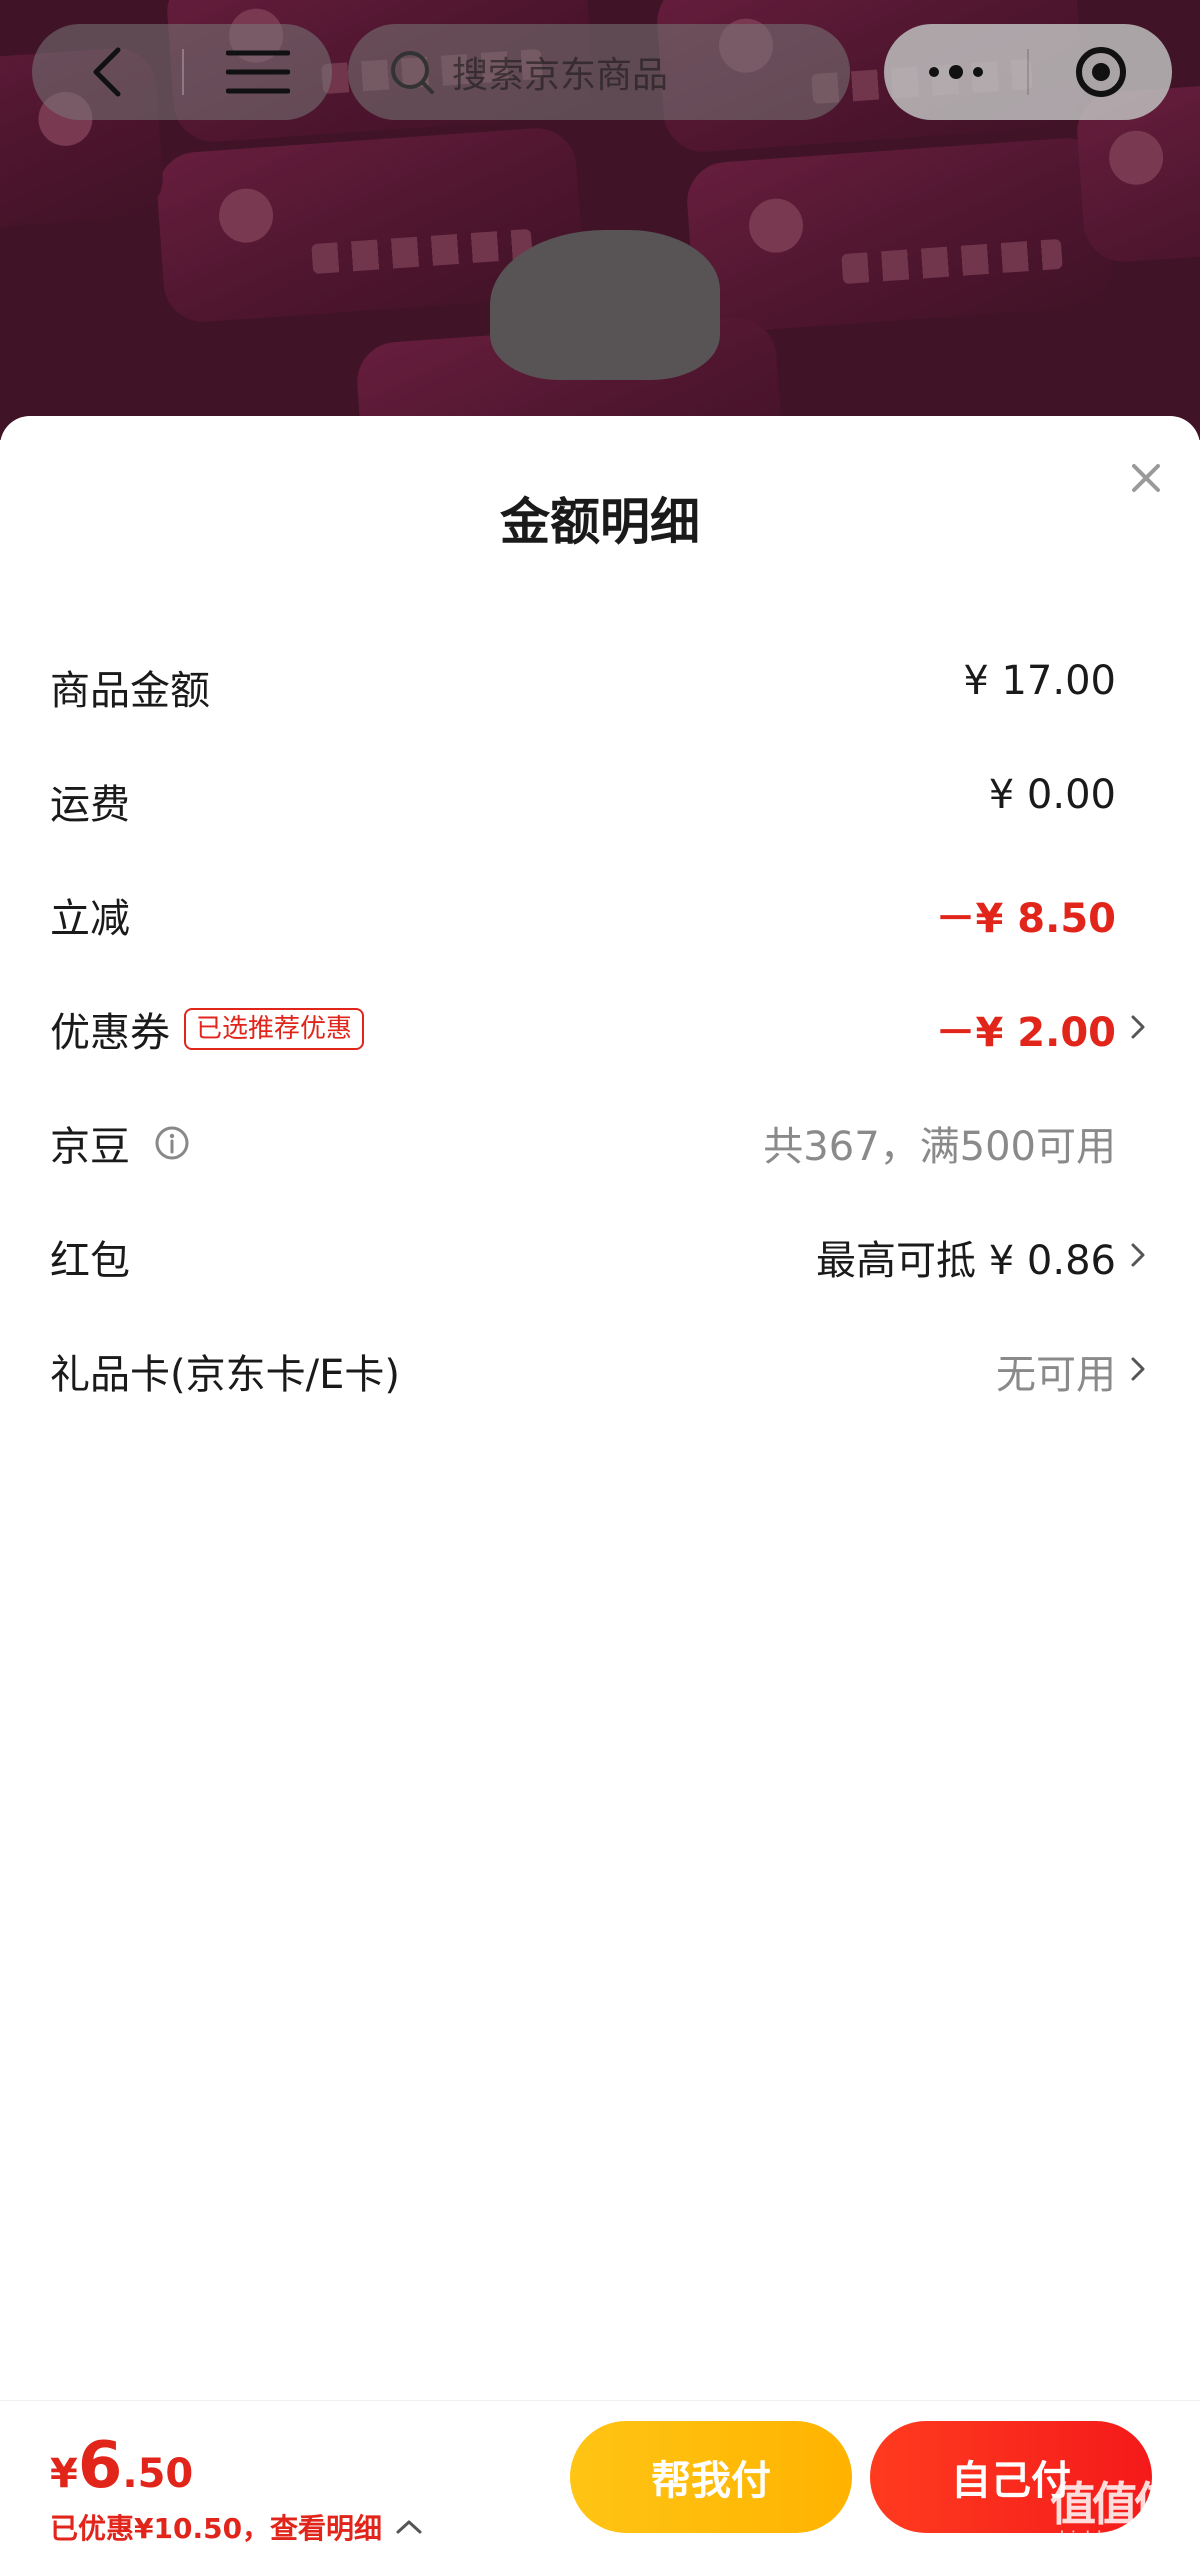 This screenshot has width=1200, height=2553. I want to click on search-placeholder: 搜索京东商品, so click(560, 75).